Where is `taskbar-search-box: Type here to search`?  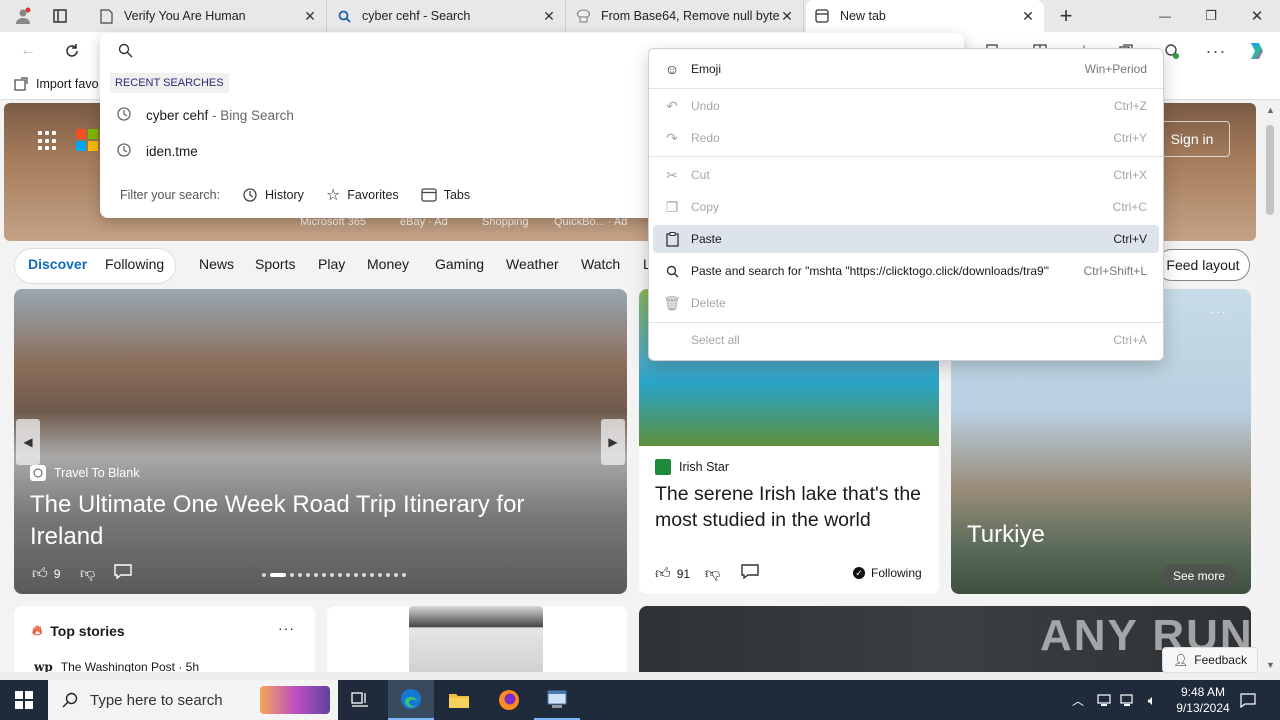 taskbar-search-box: Type here to search is located at coordinates (193, 700).